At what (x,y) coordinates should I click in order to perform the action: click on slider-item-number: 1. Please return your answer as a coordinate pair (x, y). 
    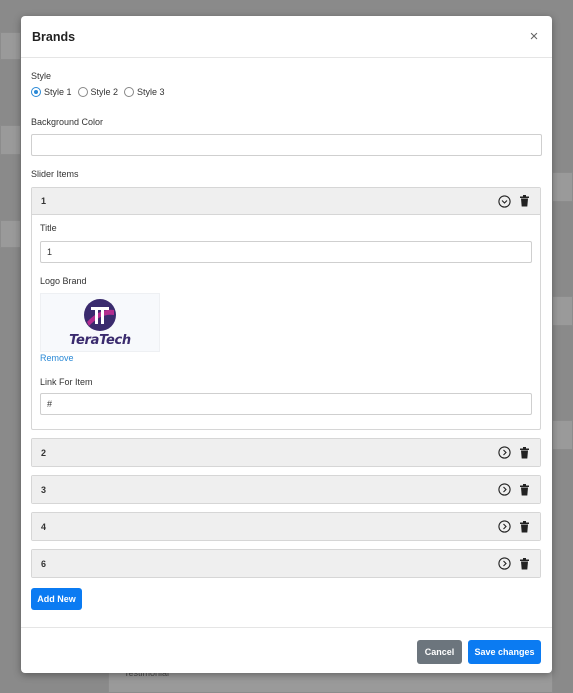
    Looking at the image, I should click on (44, 201).